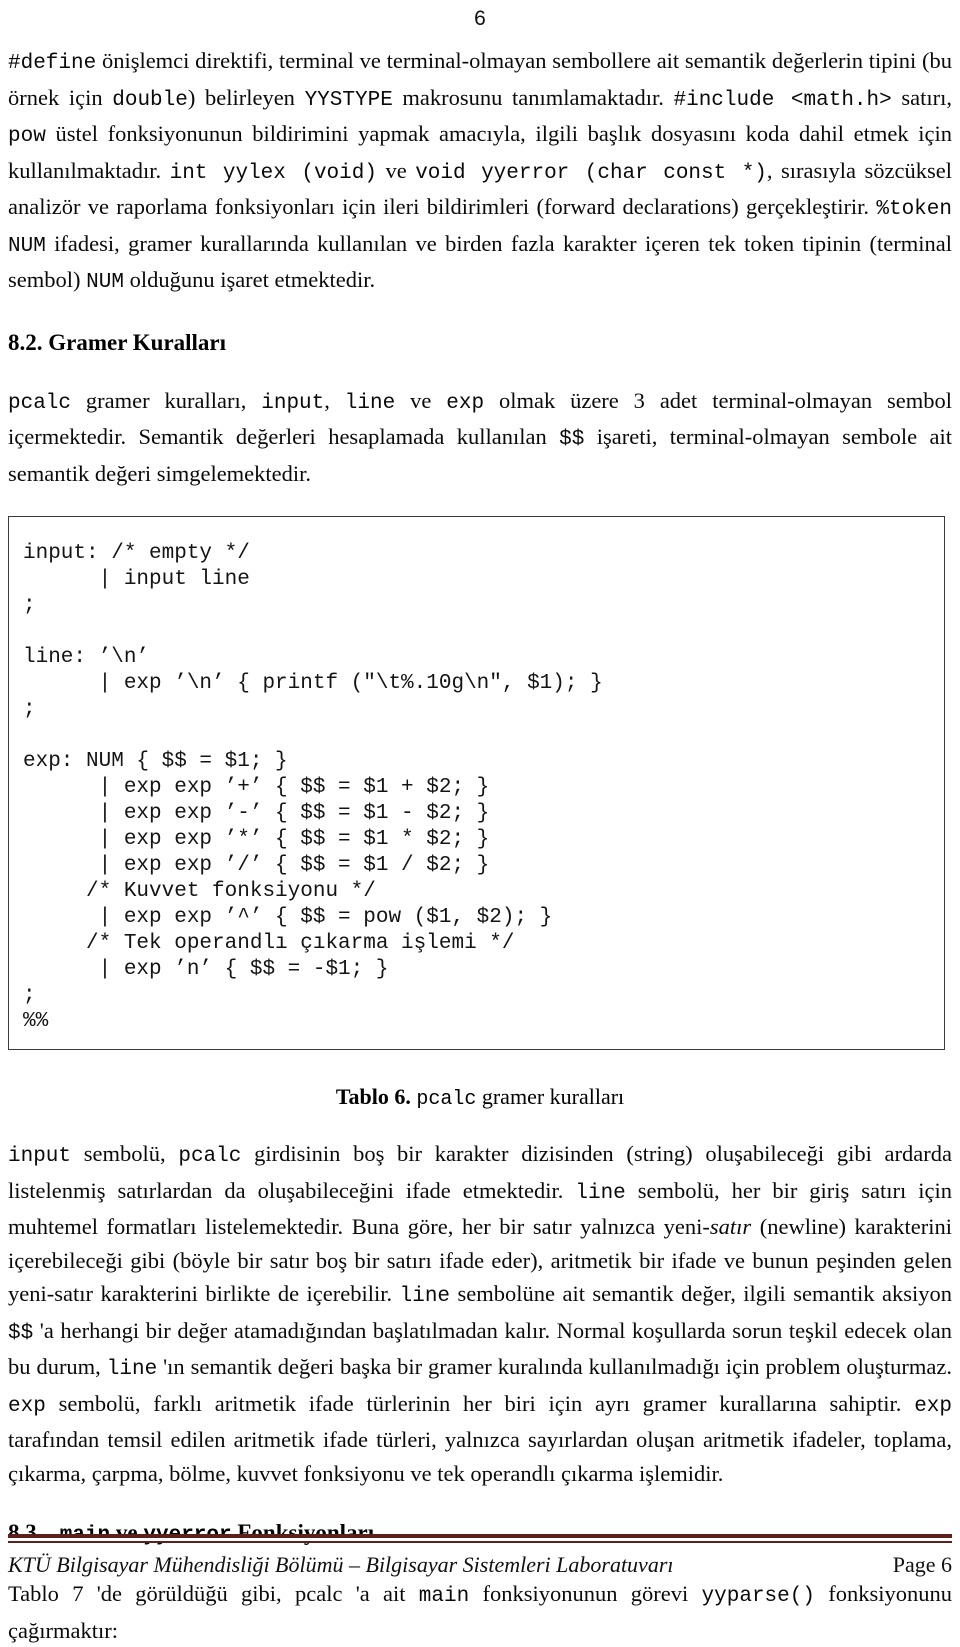 Image resolution: width=960 pixels, height=1647 pixels. I want to click on code-define: #define, so click(52, 63).